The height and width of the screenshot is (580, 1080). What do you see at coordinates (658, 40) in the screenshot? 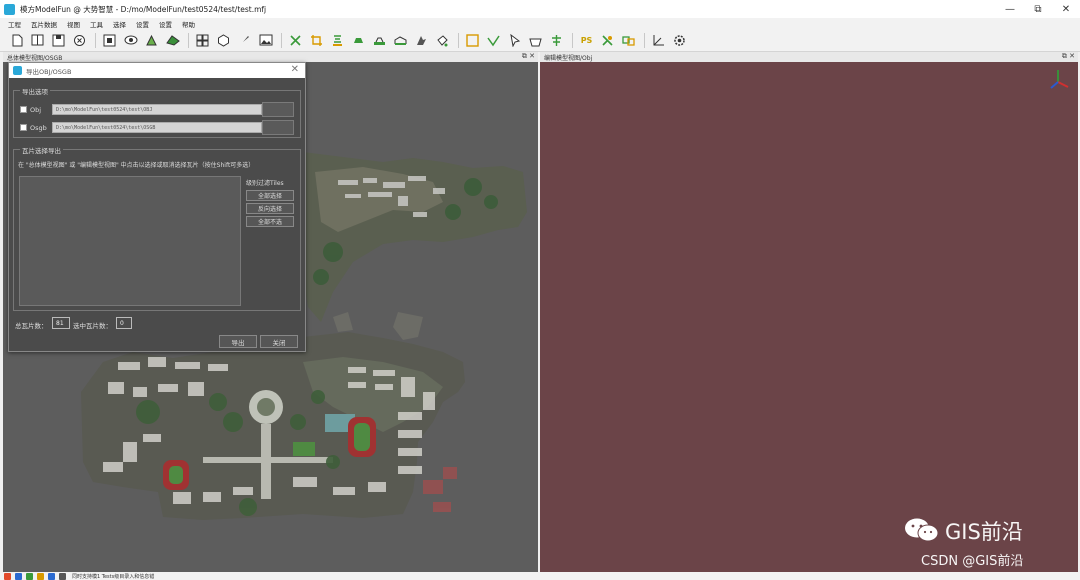
I see `axis-icon` at bounding box center [658, 40].